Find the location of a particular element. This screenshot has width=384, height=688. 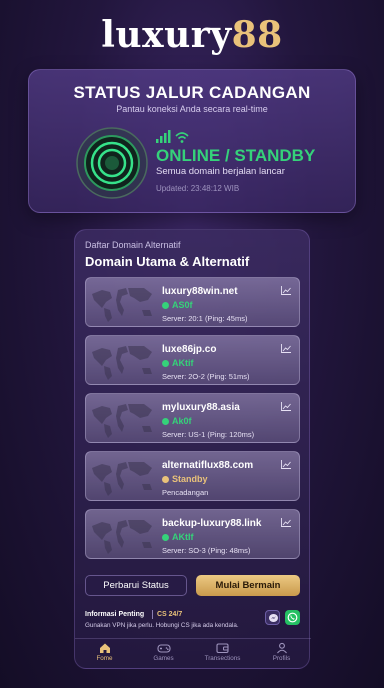

gamepad-icon is located at coordinates (163, 648).